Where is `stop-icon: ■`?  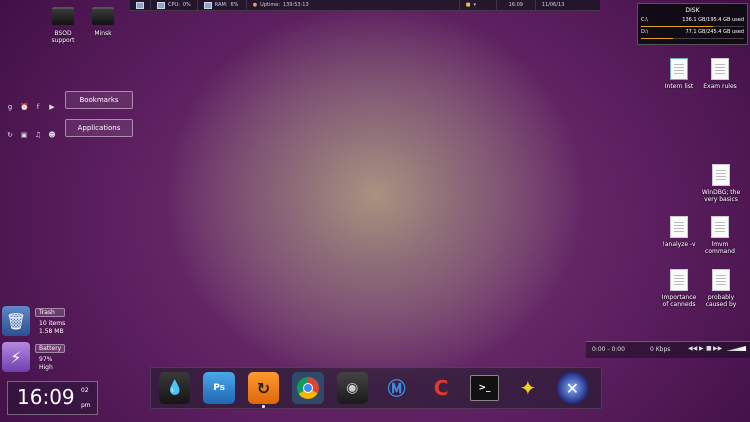
stop-icon: ■ is located at coordinates (709, 348).